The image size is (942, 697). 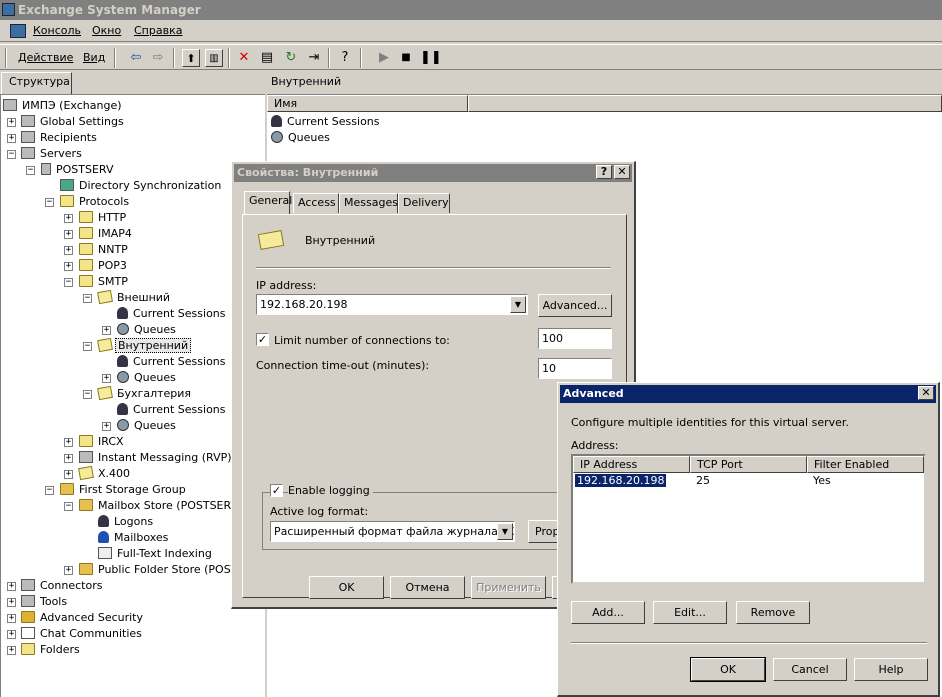 I want to click on tree-item-protocols: Protocols, so click(x=95, y=202).